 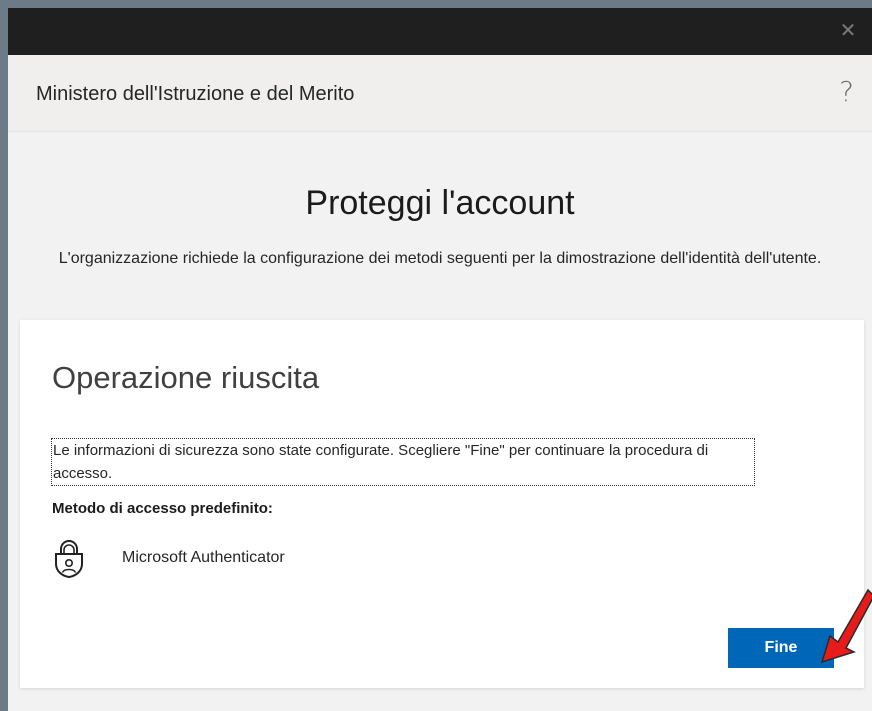 I want to click on method-name: Microsoft Authenticator, so click(x=203, y=557).